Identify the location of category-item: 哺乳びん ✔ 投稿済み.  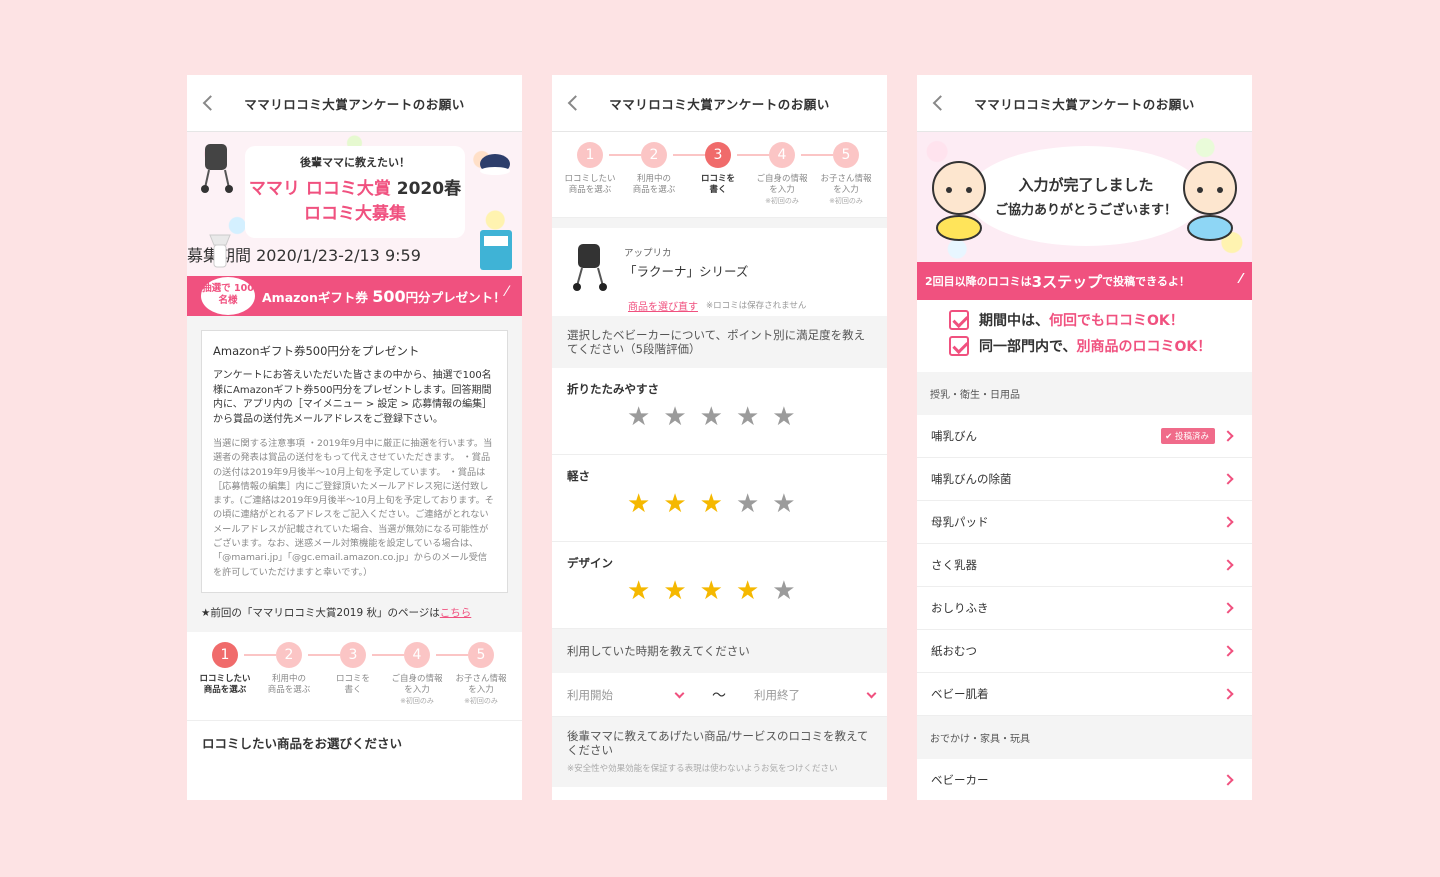
(1084, 436).